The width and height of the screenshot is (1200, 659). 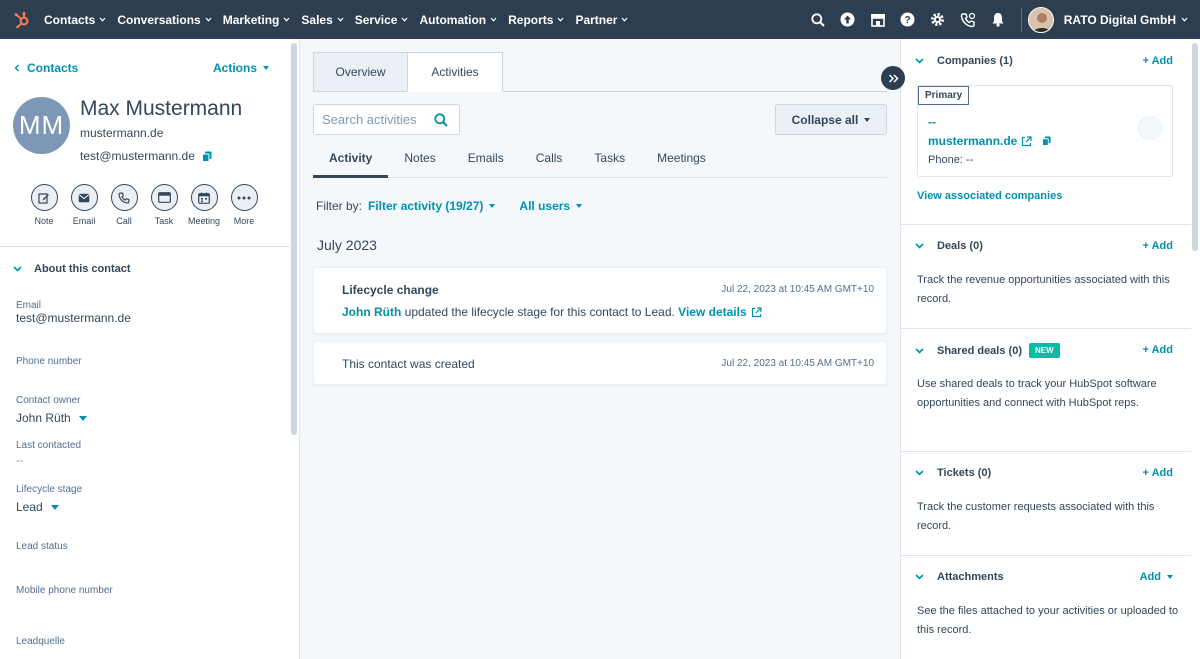 I want to click on nav-item-sales: Sales, so click(x=322, y=19).